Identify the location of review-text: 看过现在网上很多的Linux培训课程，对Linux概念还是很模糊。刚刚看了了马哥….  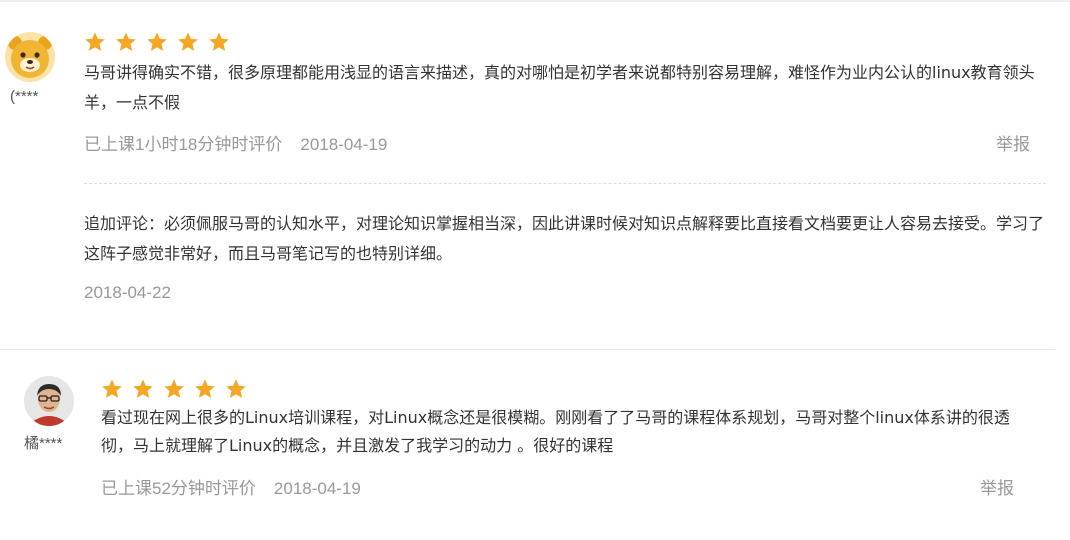
(555, 431).